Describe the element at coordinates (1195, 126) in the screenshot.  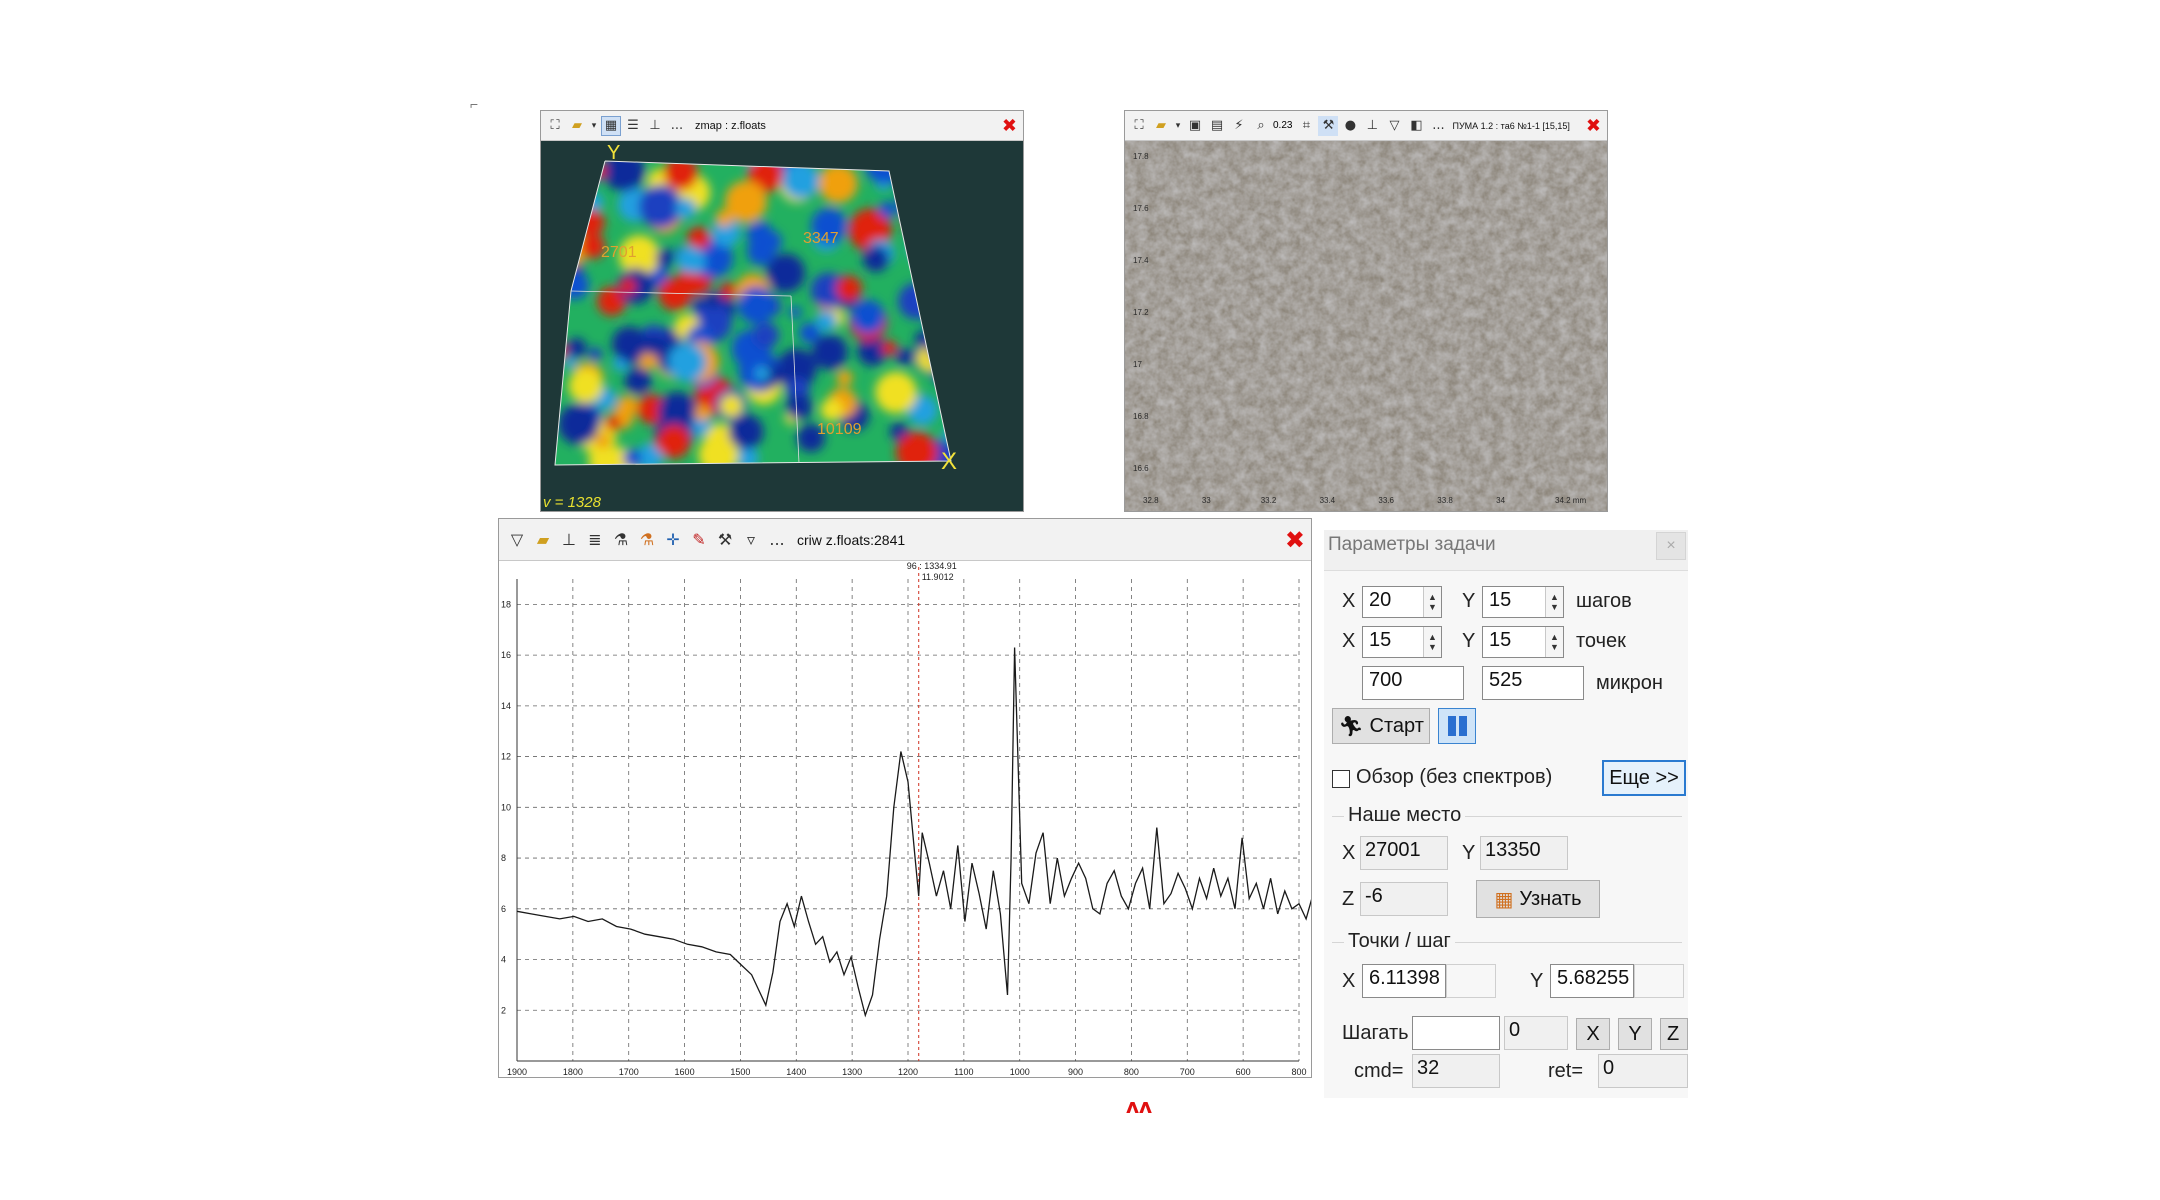
I see `save-icon: ▣` at that location.